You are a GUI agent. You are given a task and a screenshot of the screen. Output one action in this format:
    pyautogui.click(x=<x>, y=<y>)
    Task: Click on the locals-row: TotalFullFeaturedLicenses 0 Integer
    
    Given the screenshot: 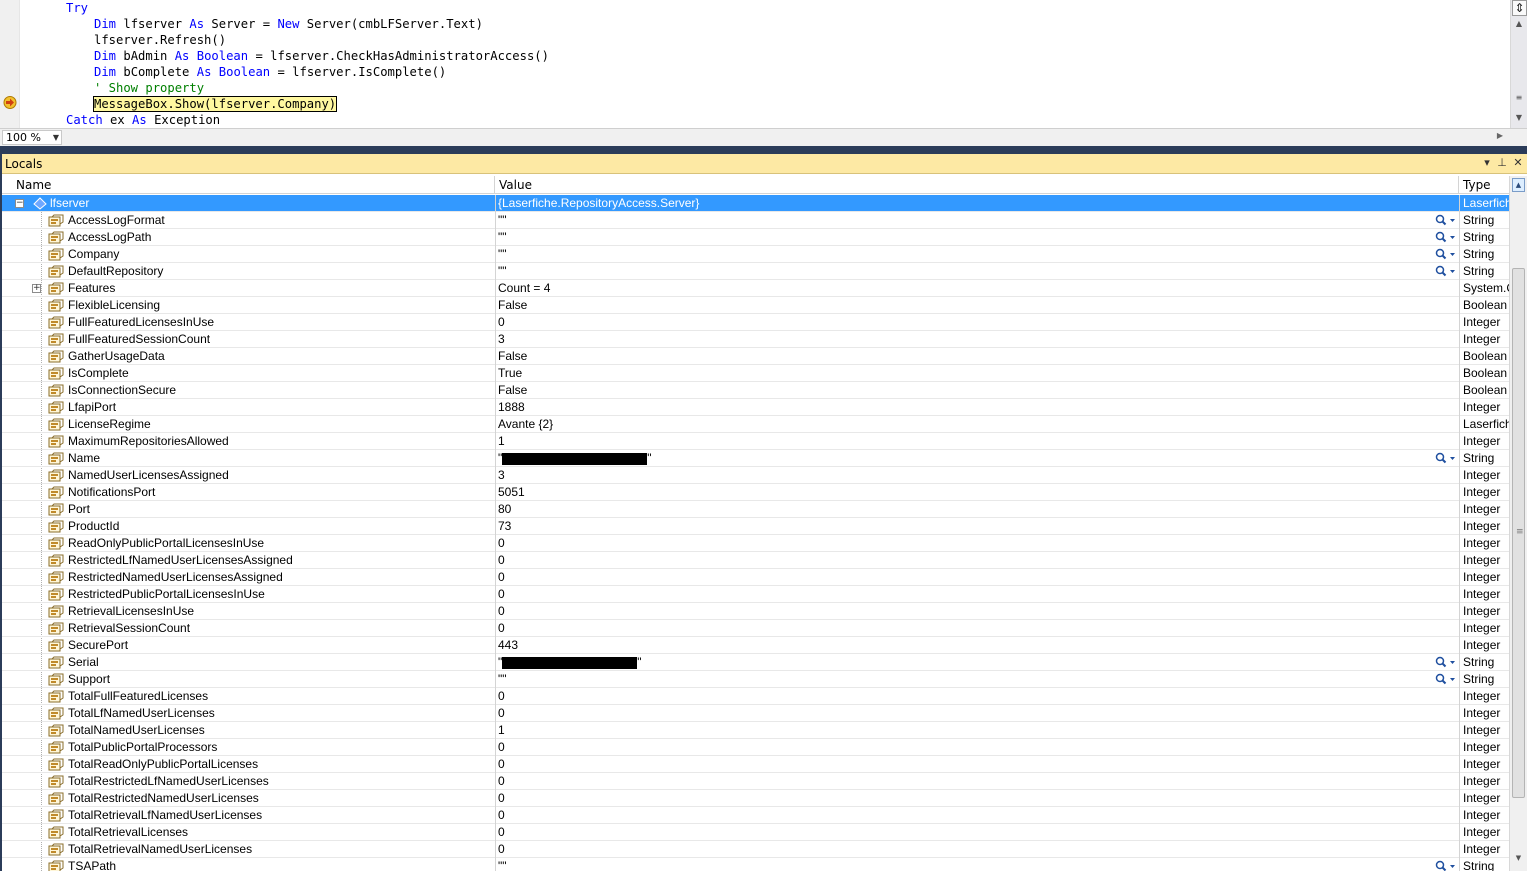 What is the action you would take?
    pyautogui.click(x=755, y=696)
    